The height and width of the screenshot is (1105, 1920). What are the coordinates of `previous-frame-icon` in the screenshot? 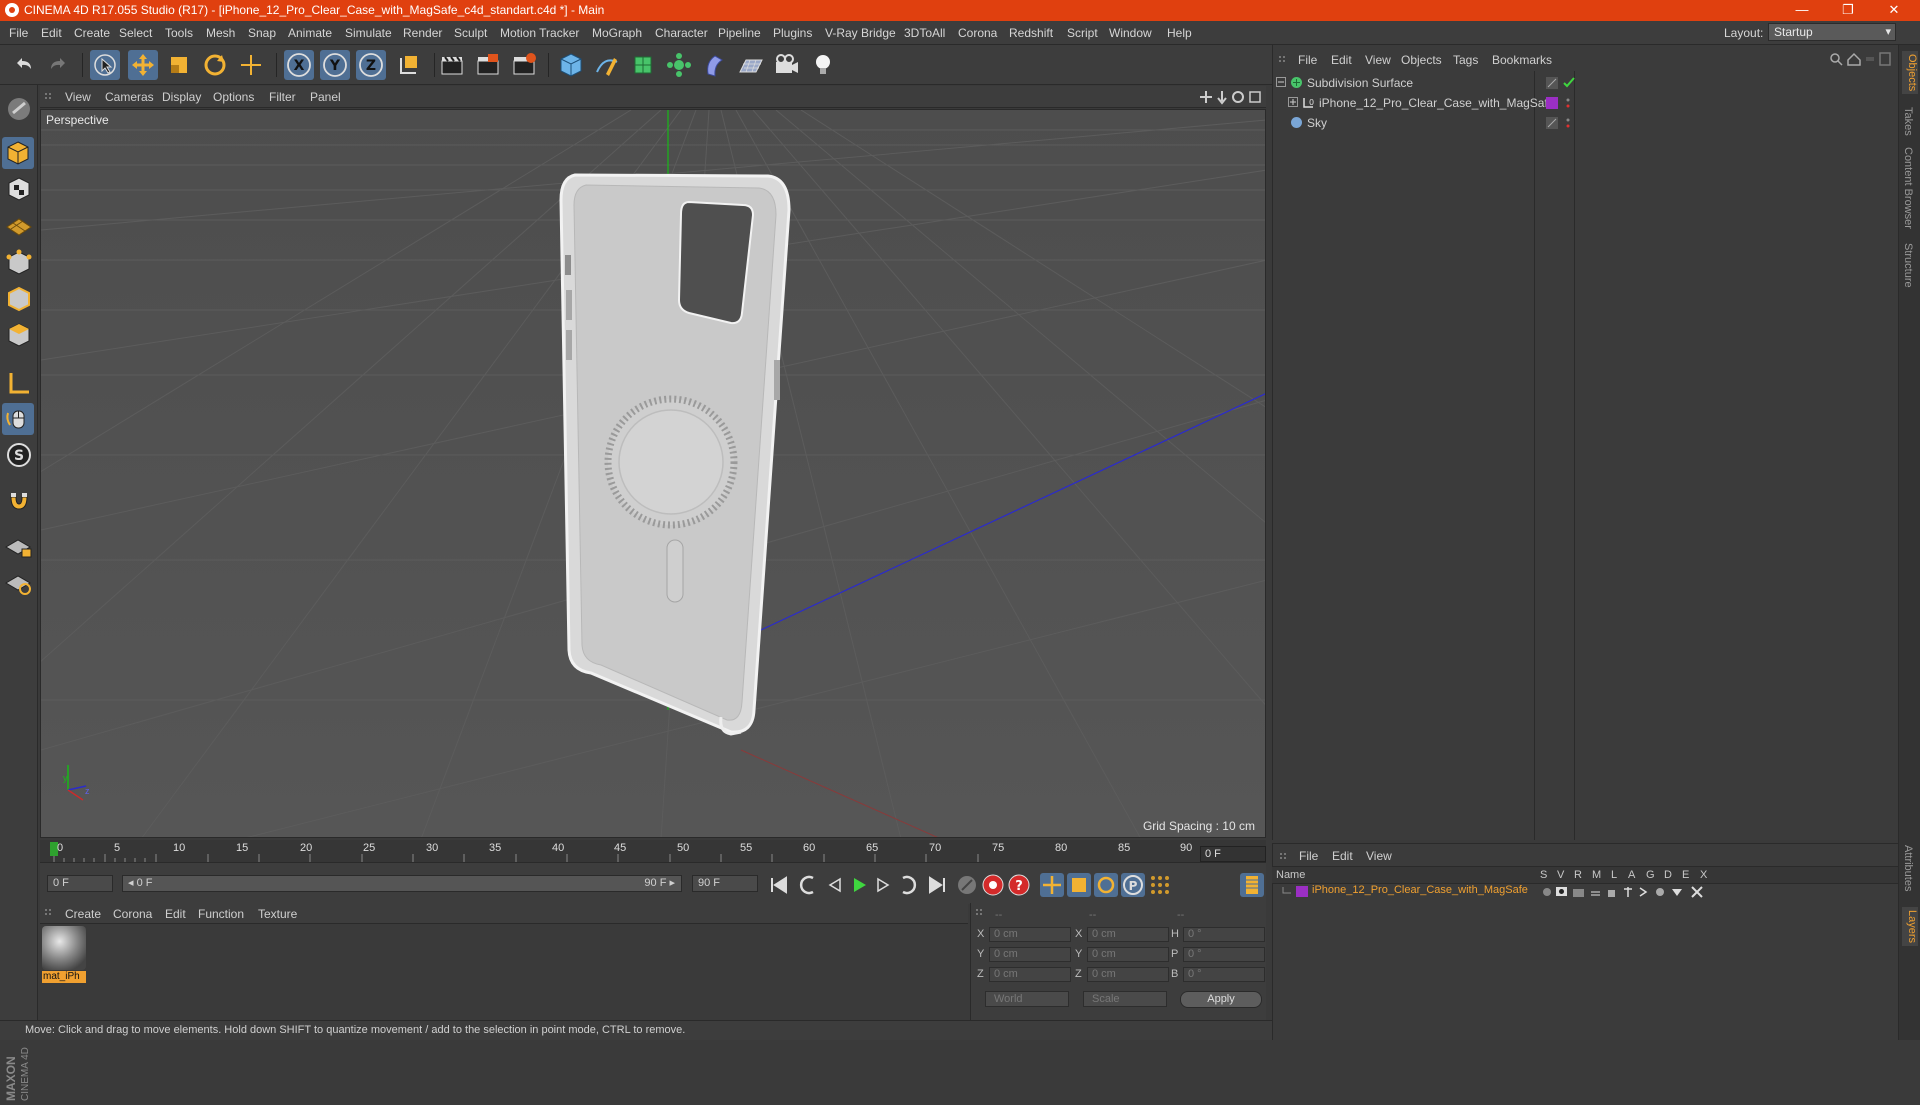 It's located at (835, 885).